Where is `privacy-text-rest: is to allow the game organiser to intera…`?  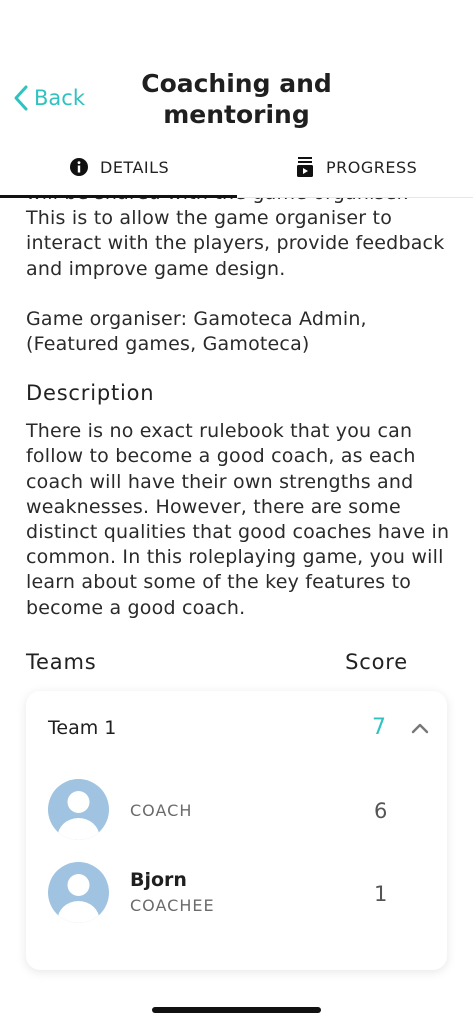 privacy-text-rest: is to allow the game organiser to intera… is located at coordinates (235, 243).